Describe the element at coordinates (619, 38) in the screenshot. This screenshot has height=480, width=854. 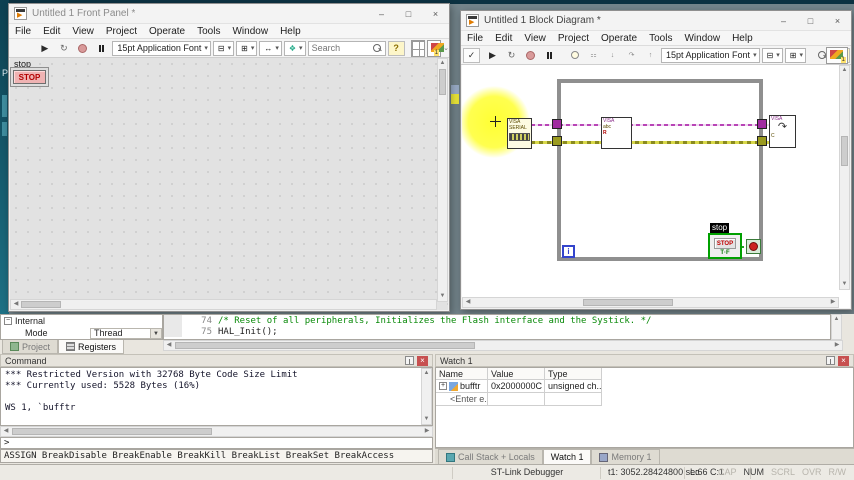
I see `bd-menu-operate: Operate` at that location.